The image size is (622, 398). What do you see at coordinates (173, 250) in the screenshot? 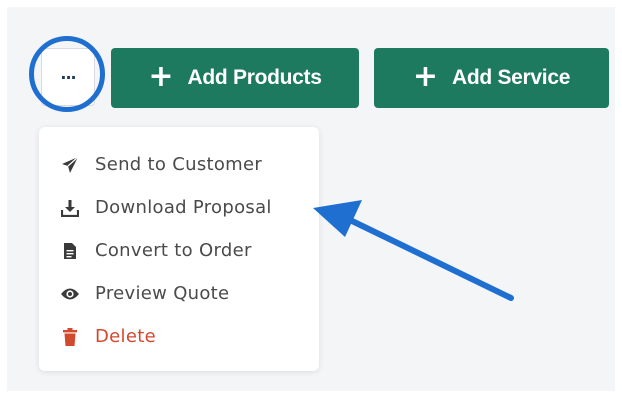
I see `menu-item-label: Convert to Order` at bounding box center [173, 250].